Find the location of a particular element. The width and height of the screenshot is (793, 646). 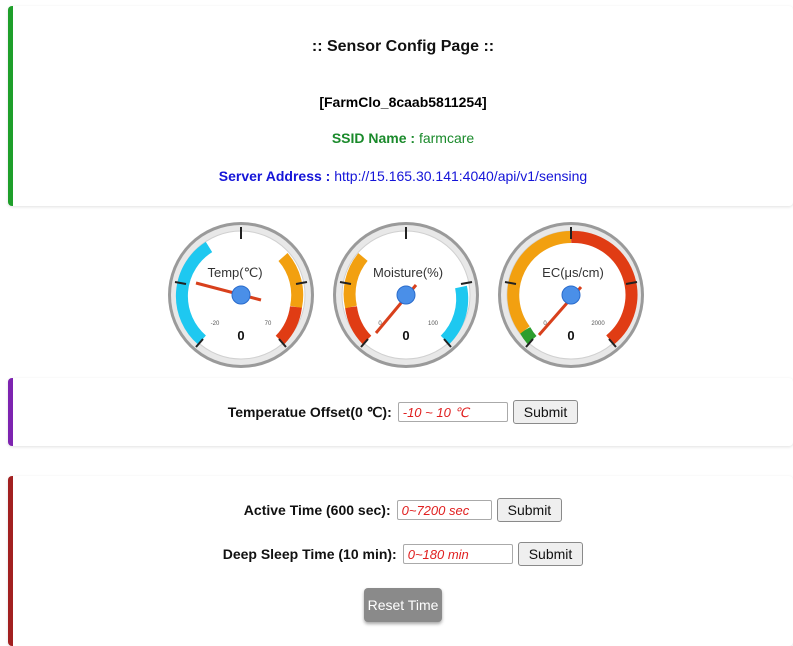

gauge-moisture-label: Moisture(%) is located at coordinates (408, 272).